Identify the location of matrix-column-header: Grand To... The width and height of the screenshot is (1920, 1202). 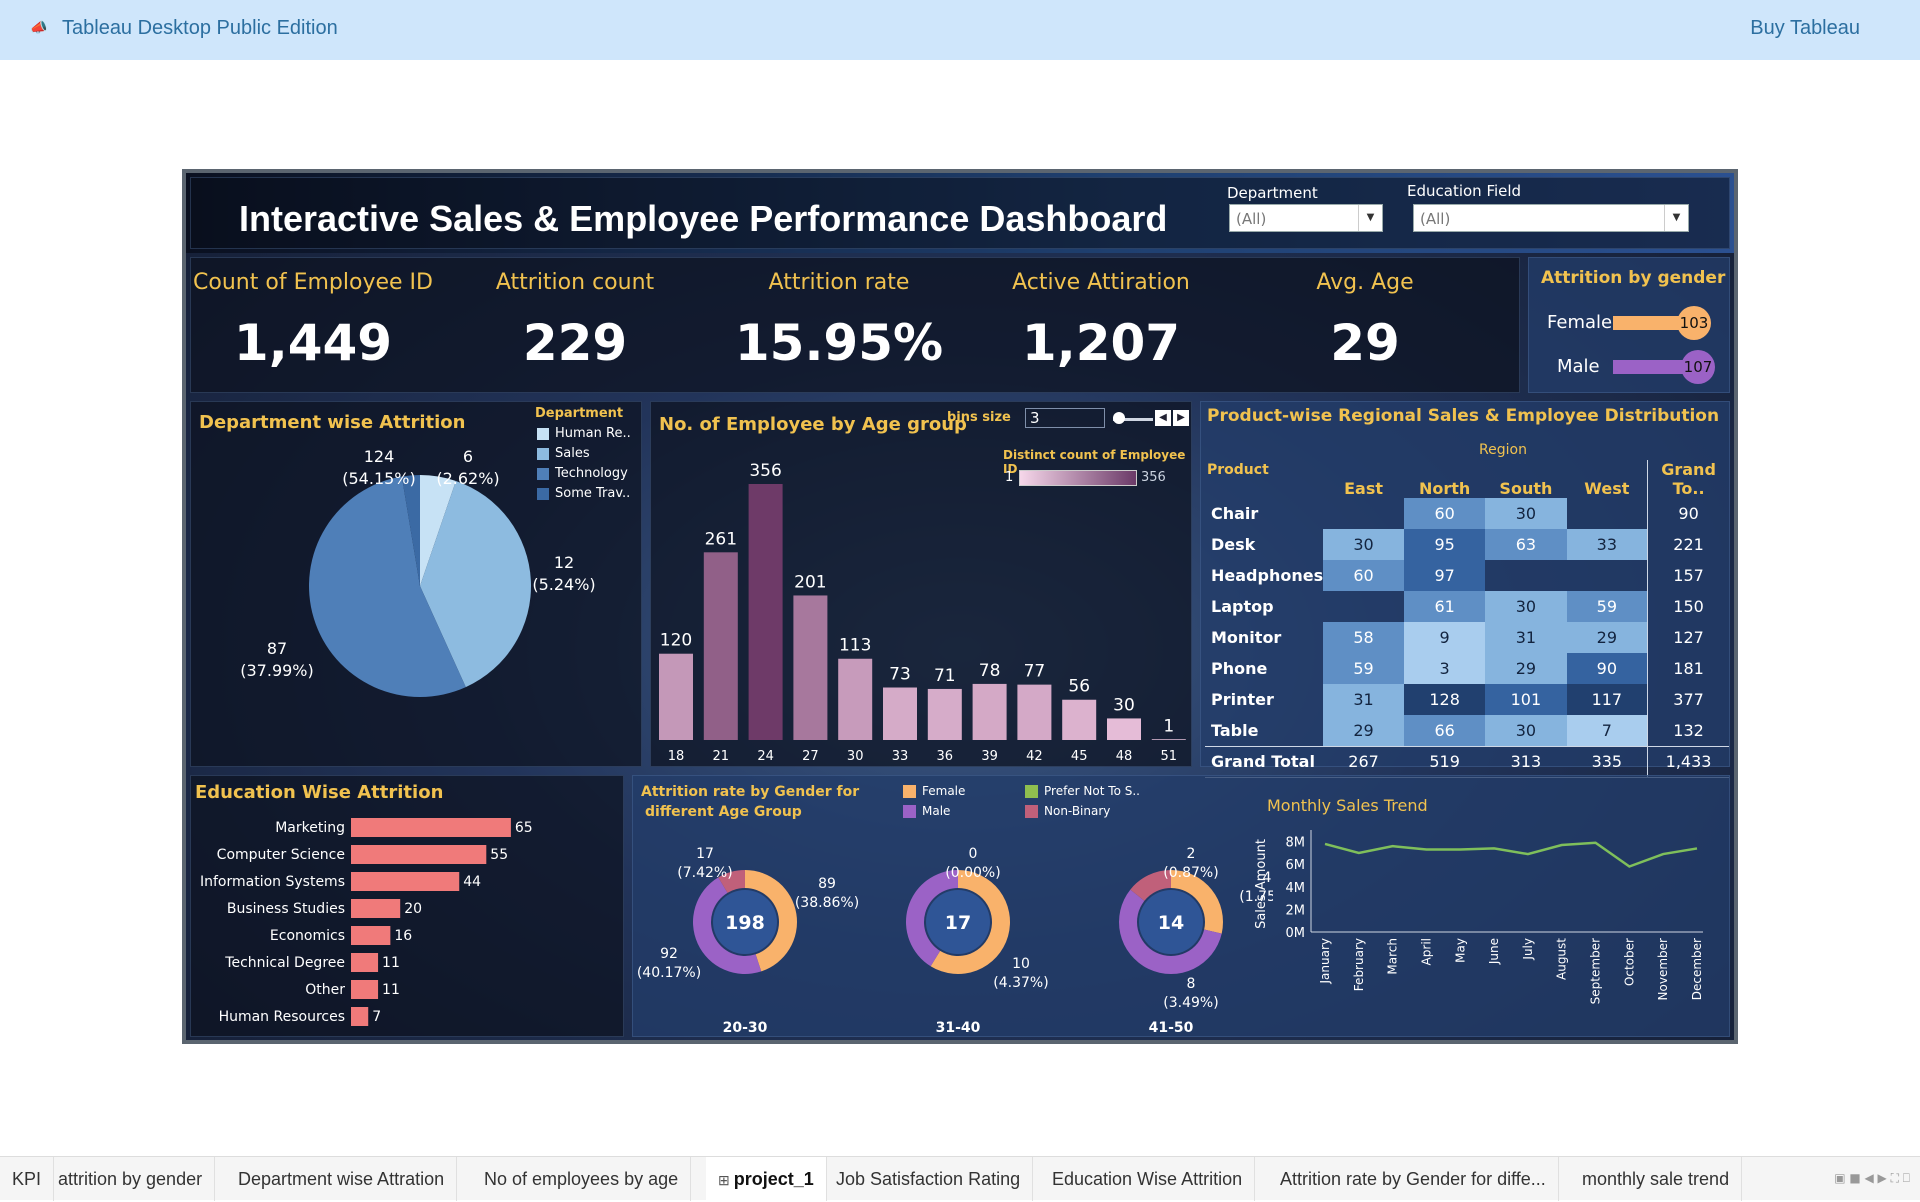
(1688, 479).